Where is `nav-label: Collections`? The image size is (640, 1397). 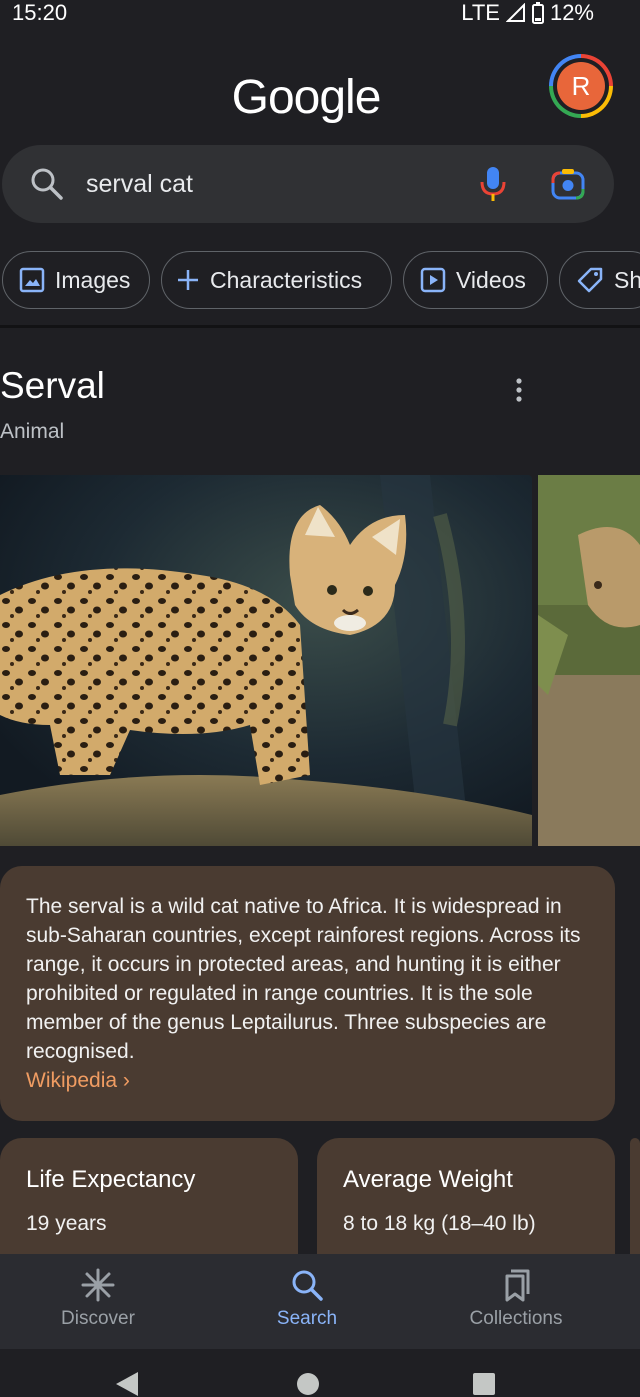
nav-label: Collections is located at coordinates (516, 1318).